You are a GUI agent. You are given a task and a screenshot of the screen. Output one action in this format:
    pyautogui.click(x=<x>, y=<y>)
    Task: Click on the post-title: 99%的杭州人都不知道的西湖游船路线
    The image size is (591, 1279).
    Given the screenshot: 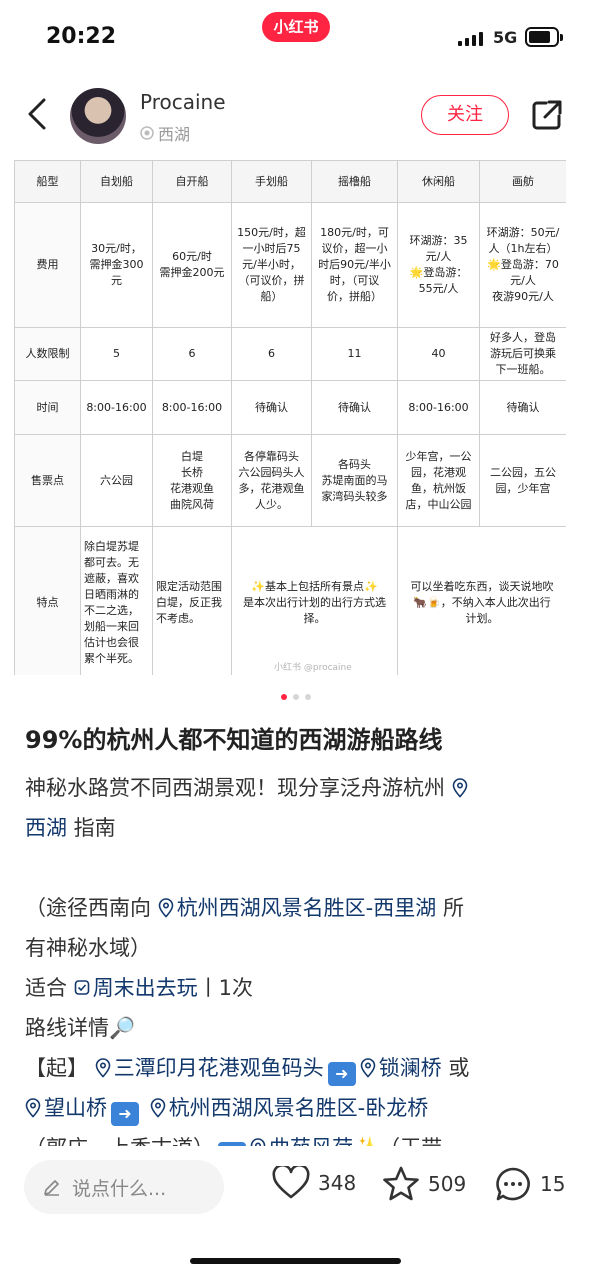 What is the action you would take?
    pyautogui.click(x=234, y=740)
    